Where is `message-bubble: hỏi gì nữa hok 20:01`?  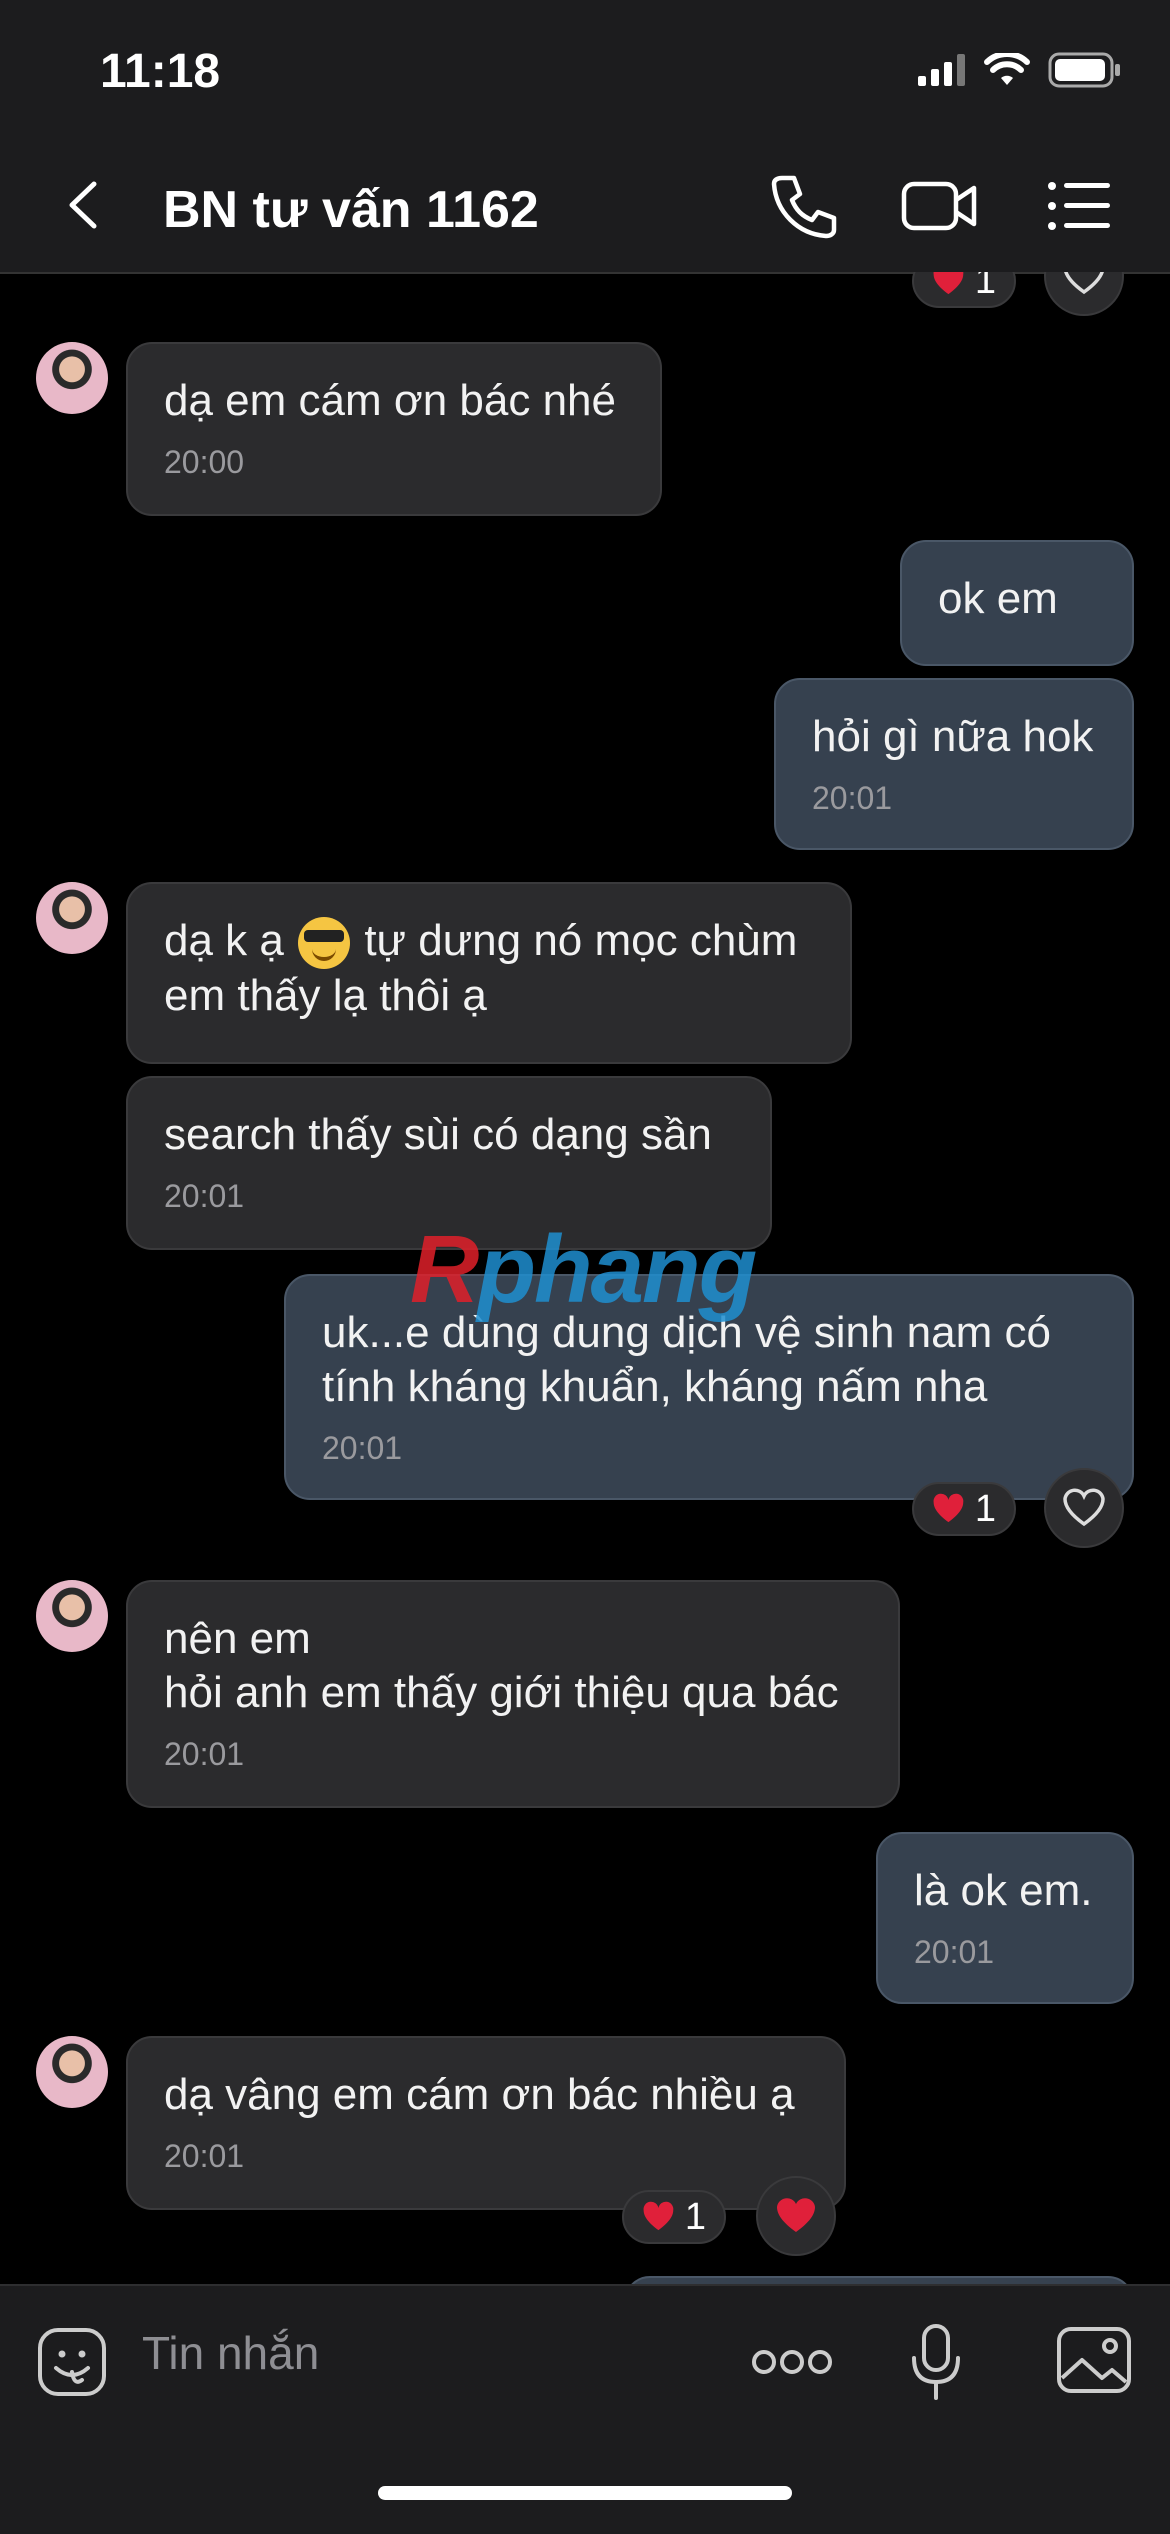 message-bubble: hỏi gì nữa hok 20:01 is located at coordinates (954, 764).